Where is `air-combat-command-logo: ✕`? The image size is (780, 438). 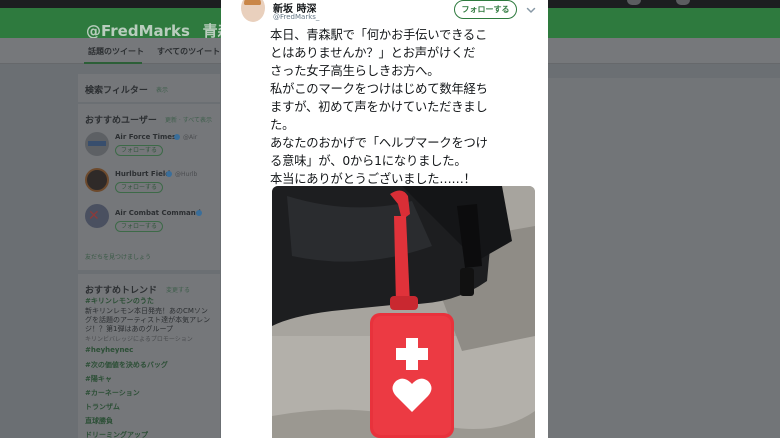 air-combat-command-logo: ✕ is located at coordinates (94, 216).